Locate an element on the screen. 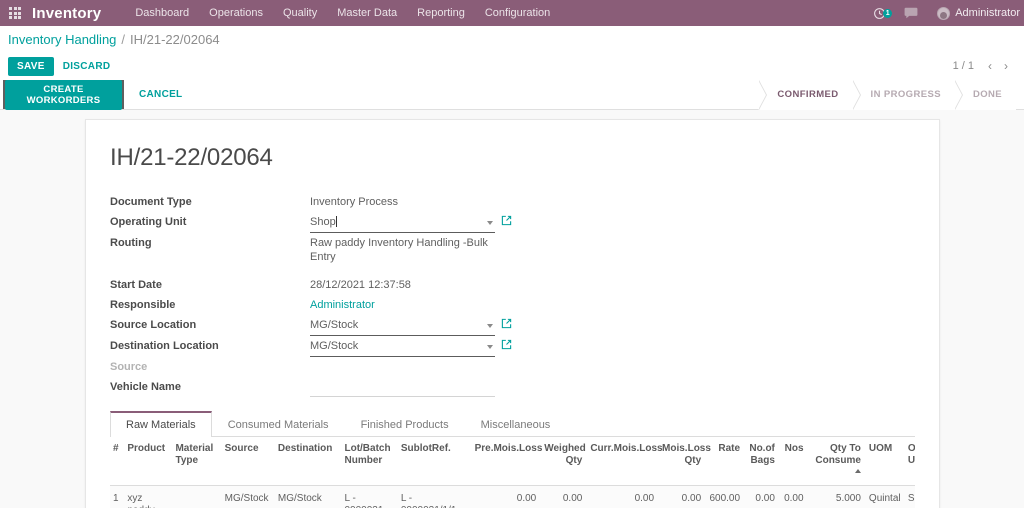 The height and width of the screenshot is (508, 1024). col-destination: Destination is located at coordinates (308, 461).